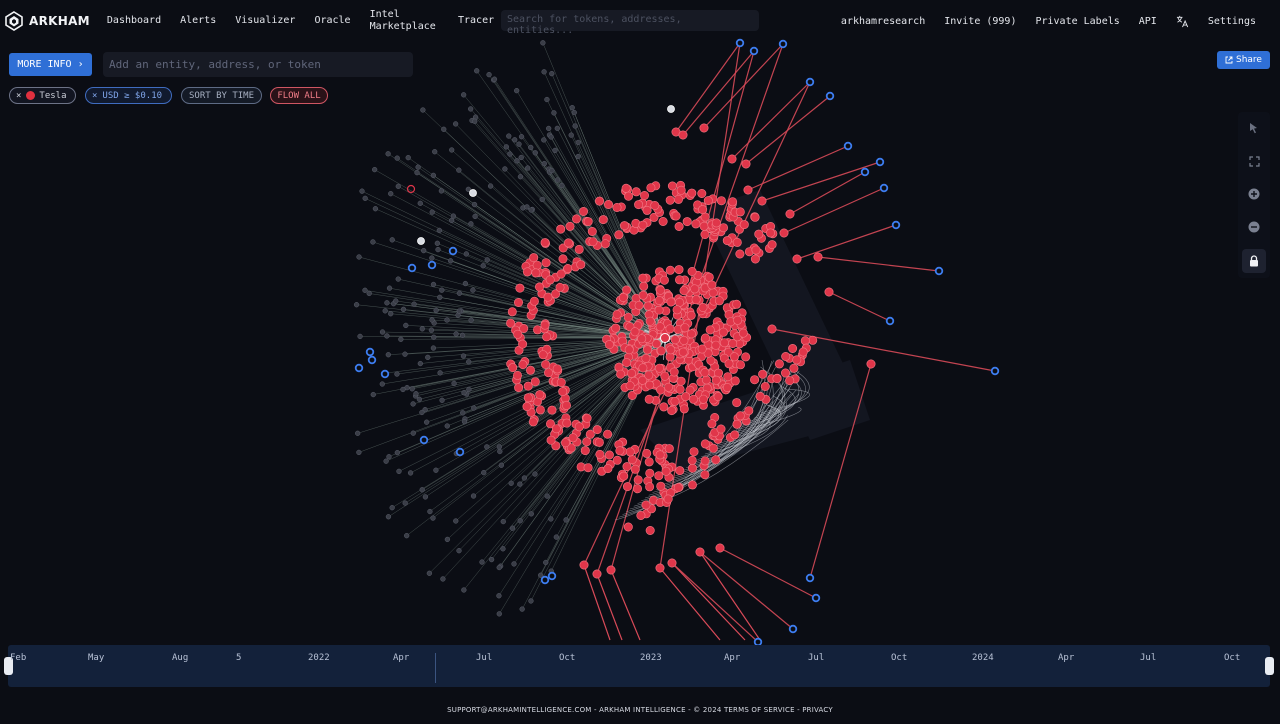 The width and height of the screenshot is (1280, 724). What do you see at coordinates (198, 21) in the screenshot?
I see `nav-alerts: Alerts` at bounding box center [198, 21].